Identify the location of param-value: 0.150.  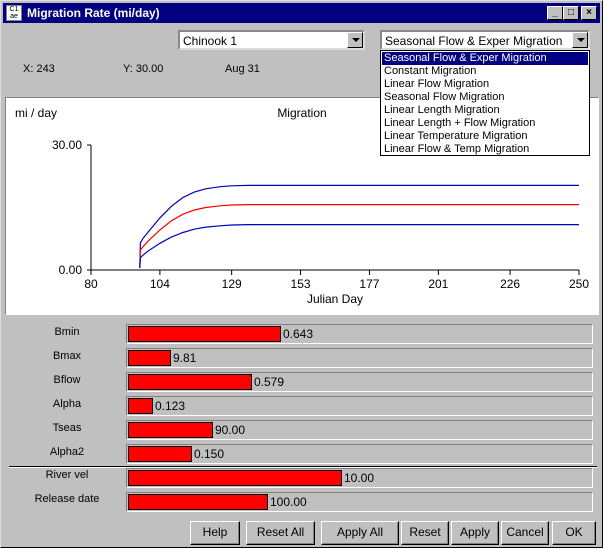
(209, 454).